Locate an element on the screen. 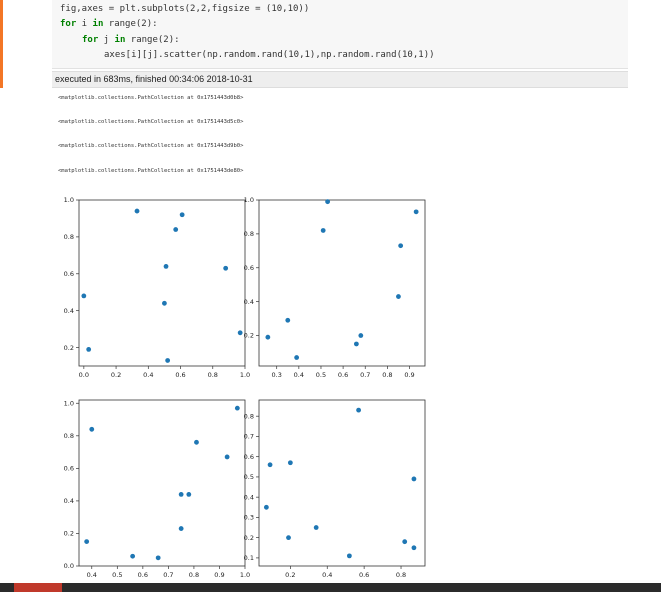 Image resolution: width=661 pixels, height=592 pixels. subplot-2: 0.3 0.4 0.5 0.6 0.7 0.8 0.9 0.2 0.4 0.6 0.8 1.0 is located at coordinates (335, 287).